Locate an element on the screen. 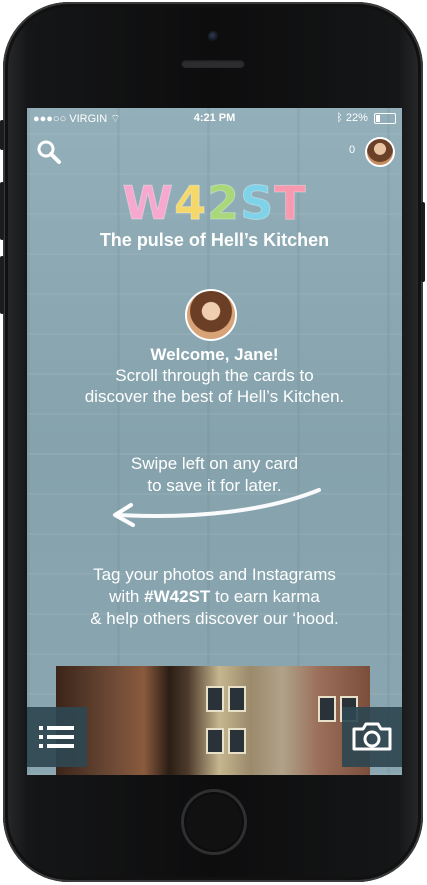 Image resolution: width=427 pixels, height=885 pixels. app-logo: W42ST is located at coordinates (214, 203).